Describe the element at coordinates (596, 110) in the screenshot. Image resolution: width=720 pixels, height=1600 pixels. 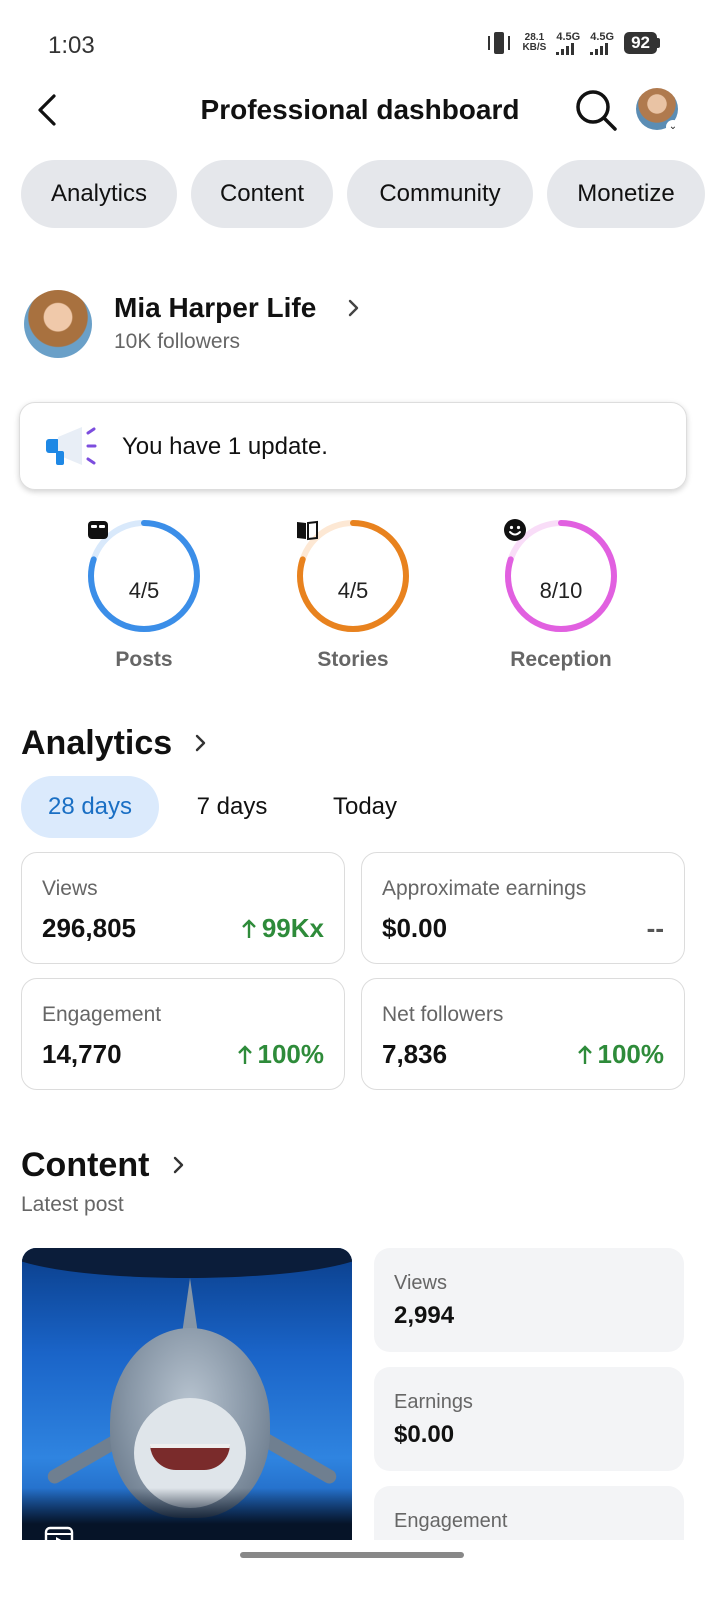
I see `search-icon` at that location.